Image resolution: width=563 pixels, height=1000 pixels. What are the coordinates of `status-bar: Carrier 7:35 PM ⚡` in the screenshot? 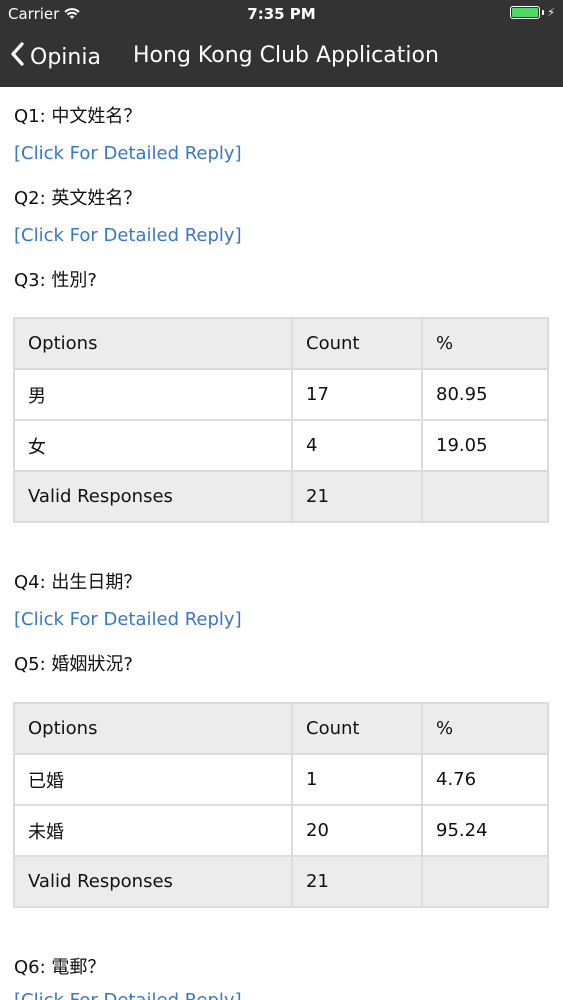 It's located at (281, 14).